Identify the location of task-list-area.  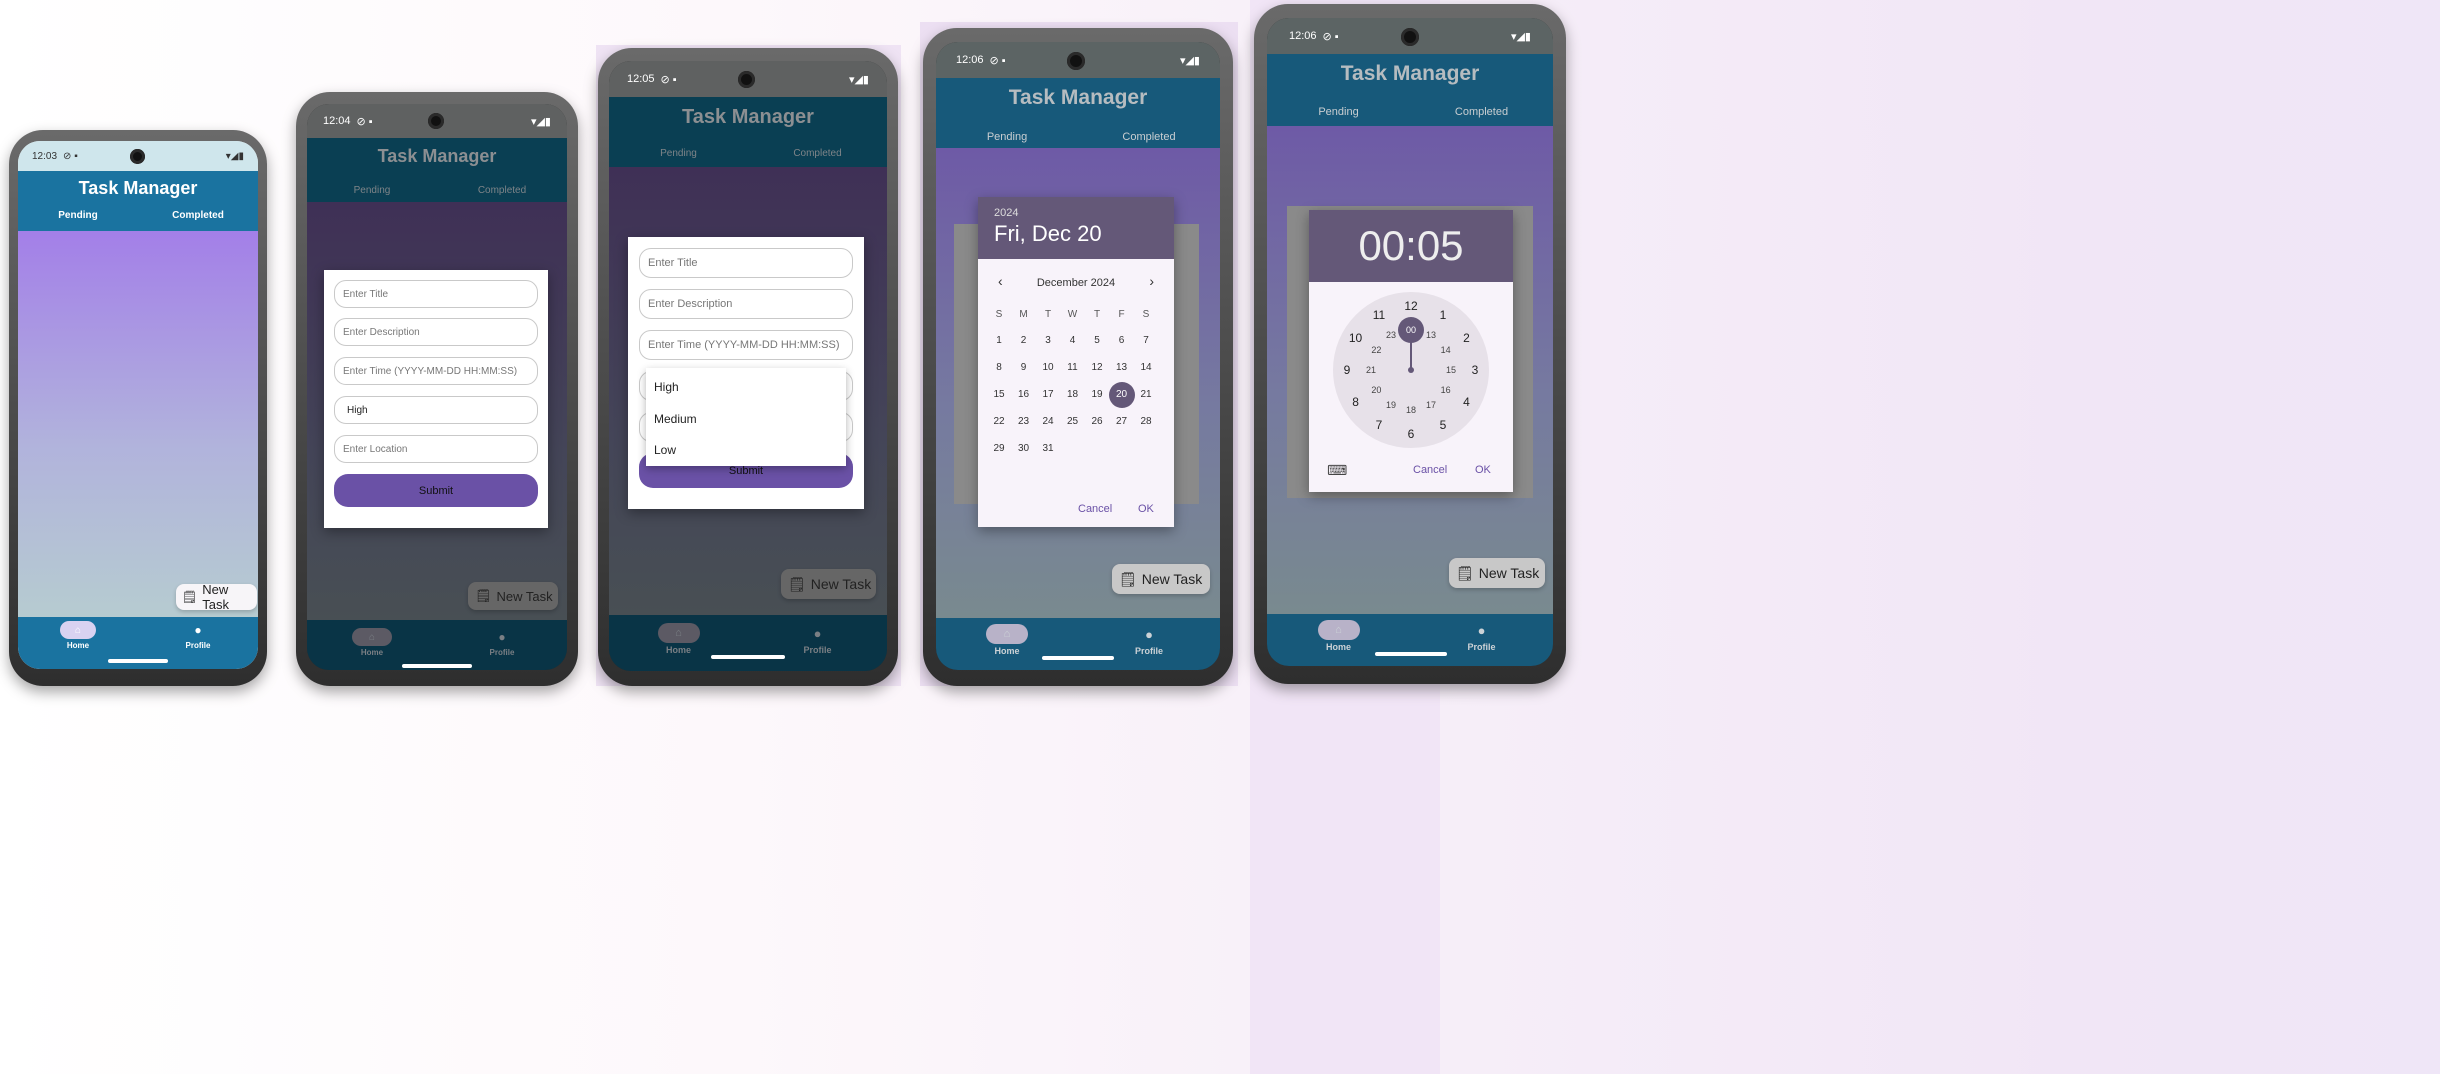
(138, 426).